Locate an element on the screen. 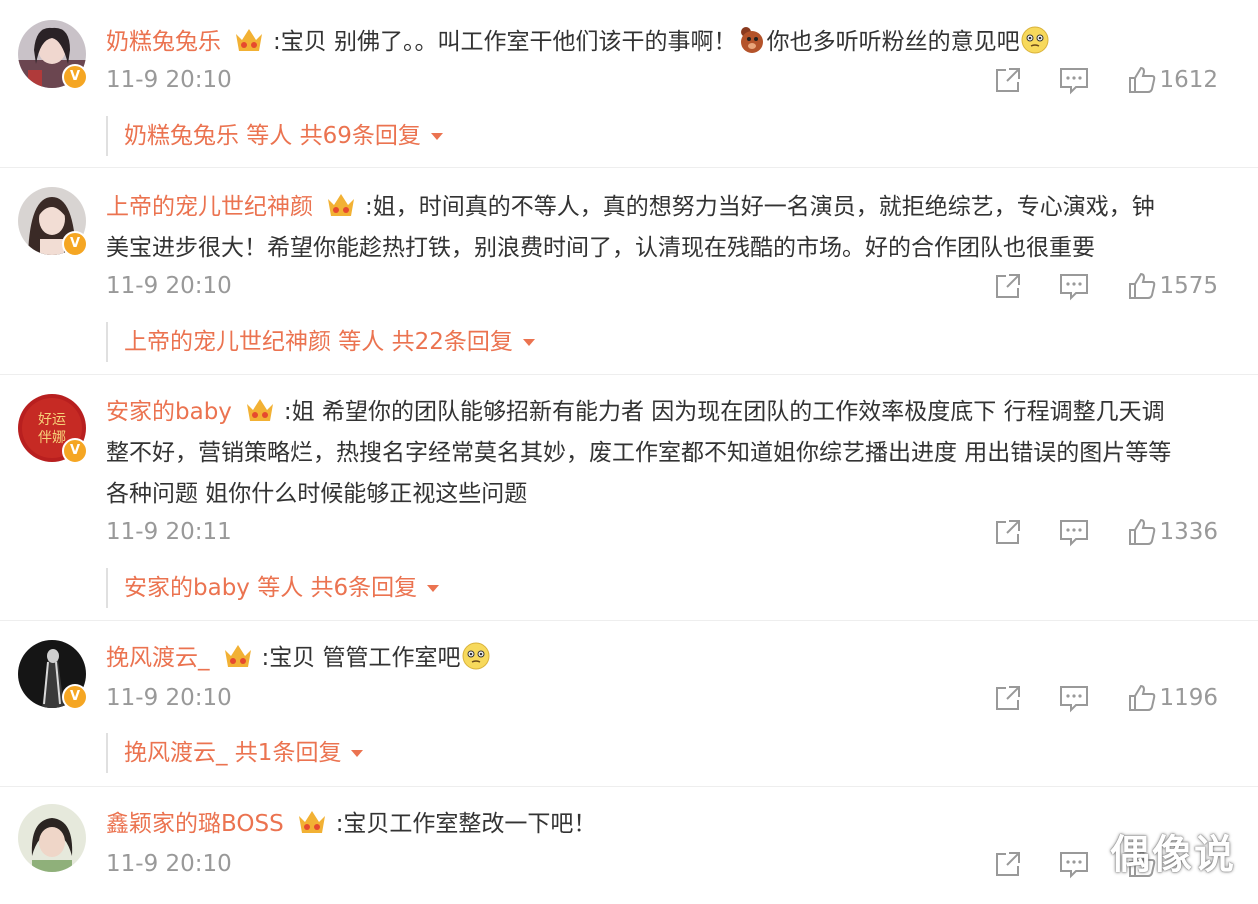 The image size is (1258, 904). reply-summary-link: 挽风渡云_ 共1条回复 is located at coordinates (235, 753).